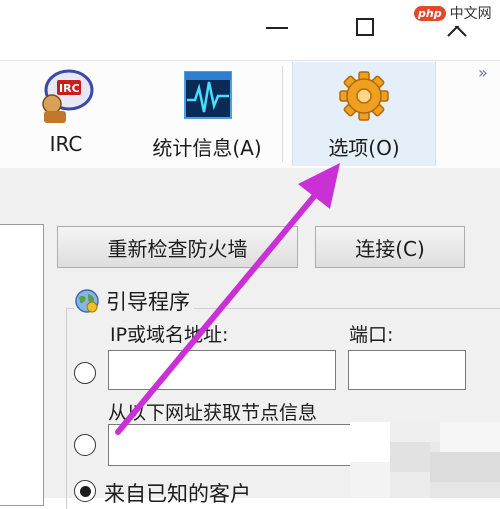 The width and height of the screenshot is (500, 509). I want to click on radio-ip-address, so click(85, 373).